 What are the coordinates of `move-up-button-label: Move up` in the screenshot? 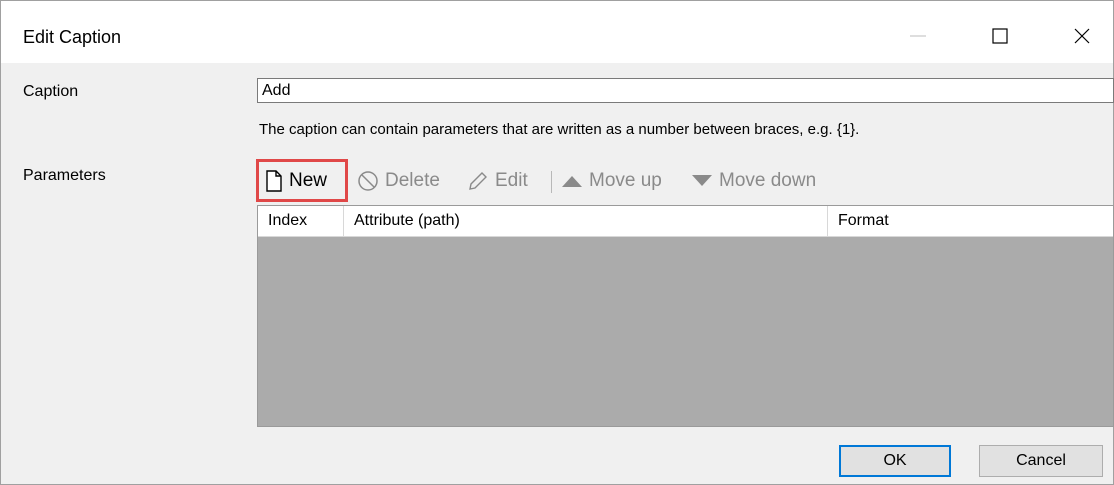 It's located at (625, 180).